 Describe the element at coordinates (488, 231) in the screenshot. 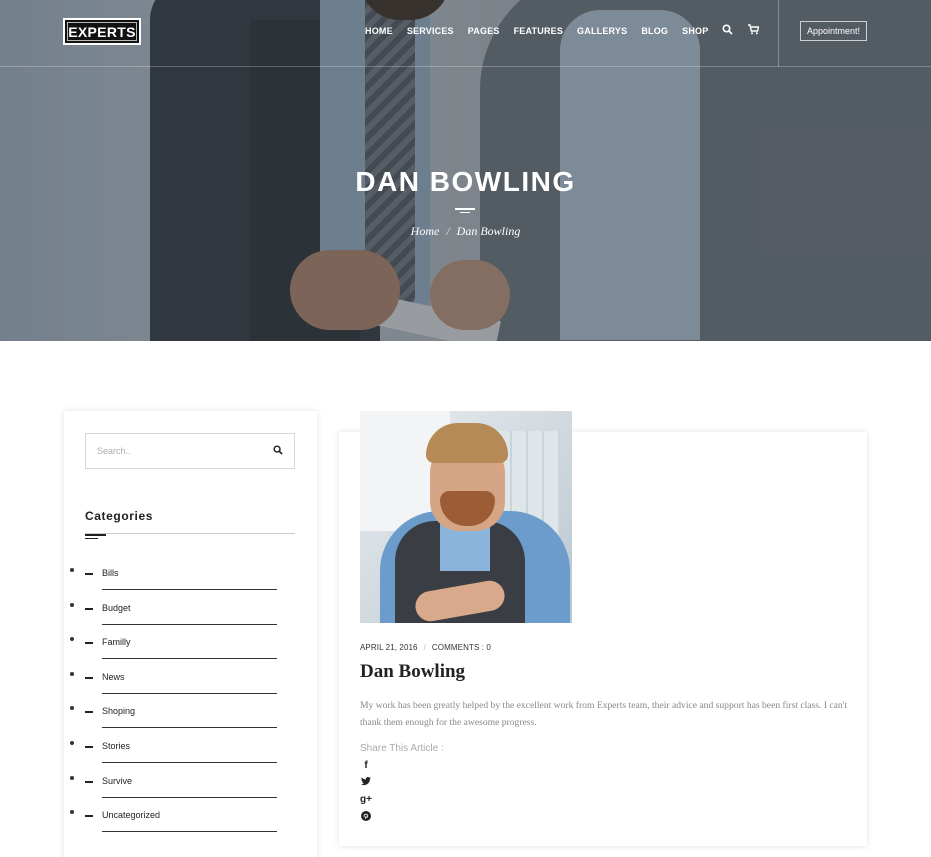

I see `breadcrumb-current: Dan Bowling` at that location.